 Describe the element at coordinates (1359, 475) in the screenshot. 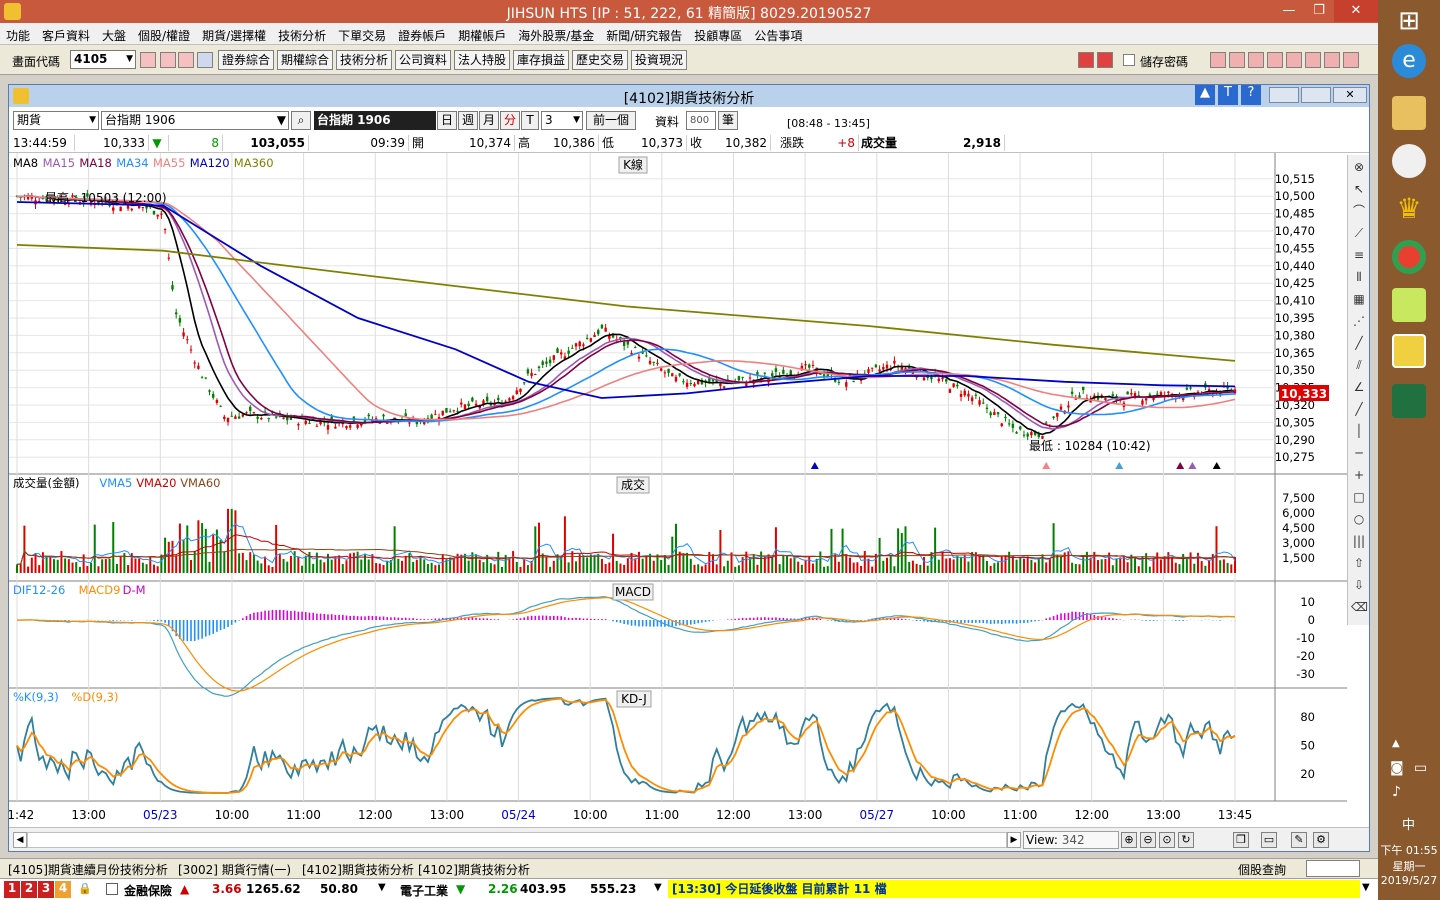

I see `crosshair-icon: +` at that location.